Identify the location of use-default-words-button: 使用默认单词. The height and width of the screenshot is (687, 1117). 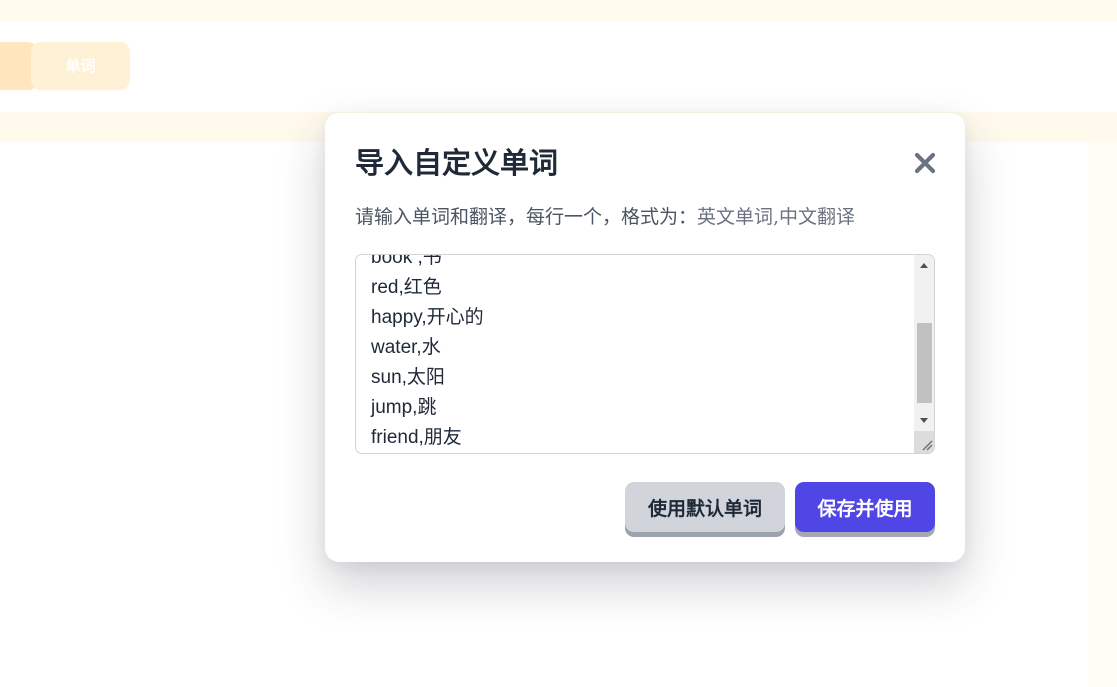
(705, 507).